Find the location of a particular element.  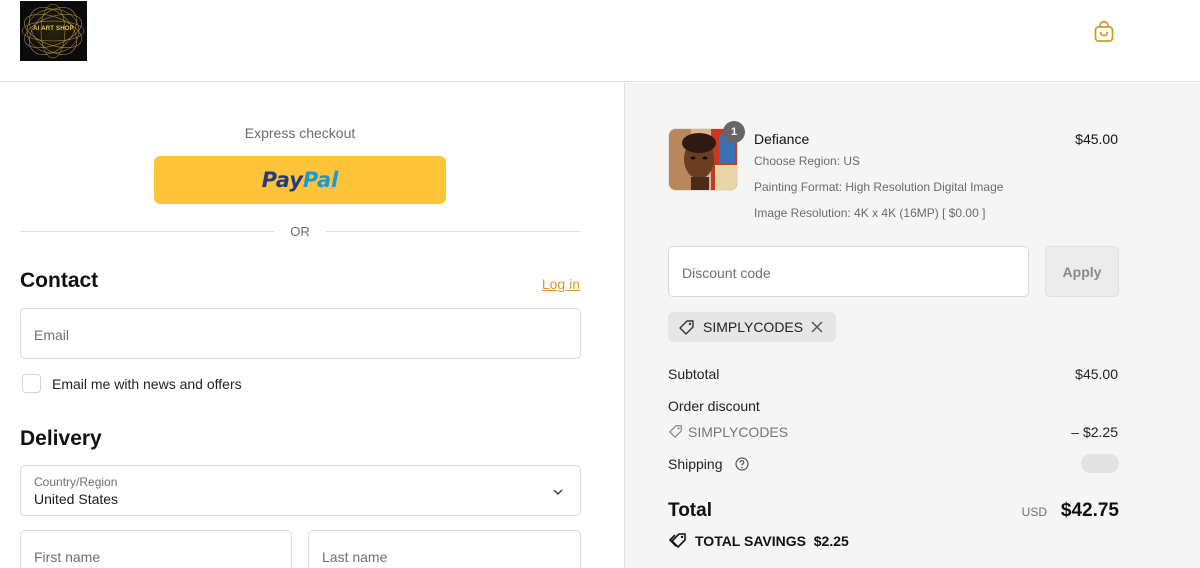

paypal-logo-pal: Pal is located at coordinates (320, 180).